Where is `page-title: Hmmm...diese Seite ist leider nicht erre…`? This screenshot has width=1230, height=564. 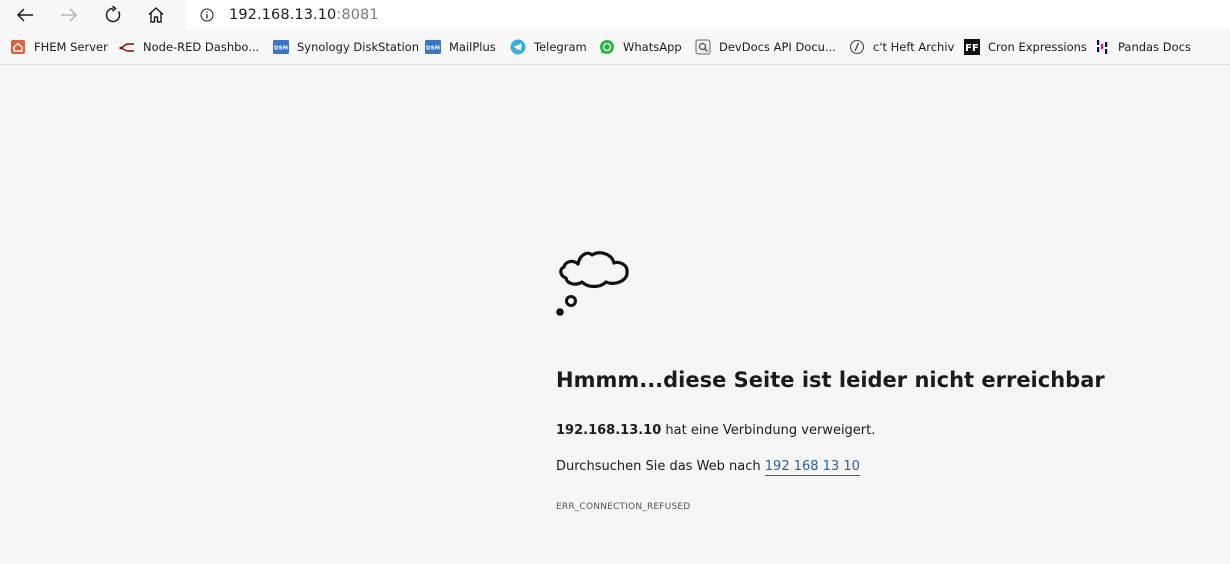
page-title: Hmmm...diese Seite ist leider nicht erre… is located at coordinates (830, 380).